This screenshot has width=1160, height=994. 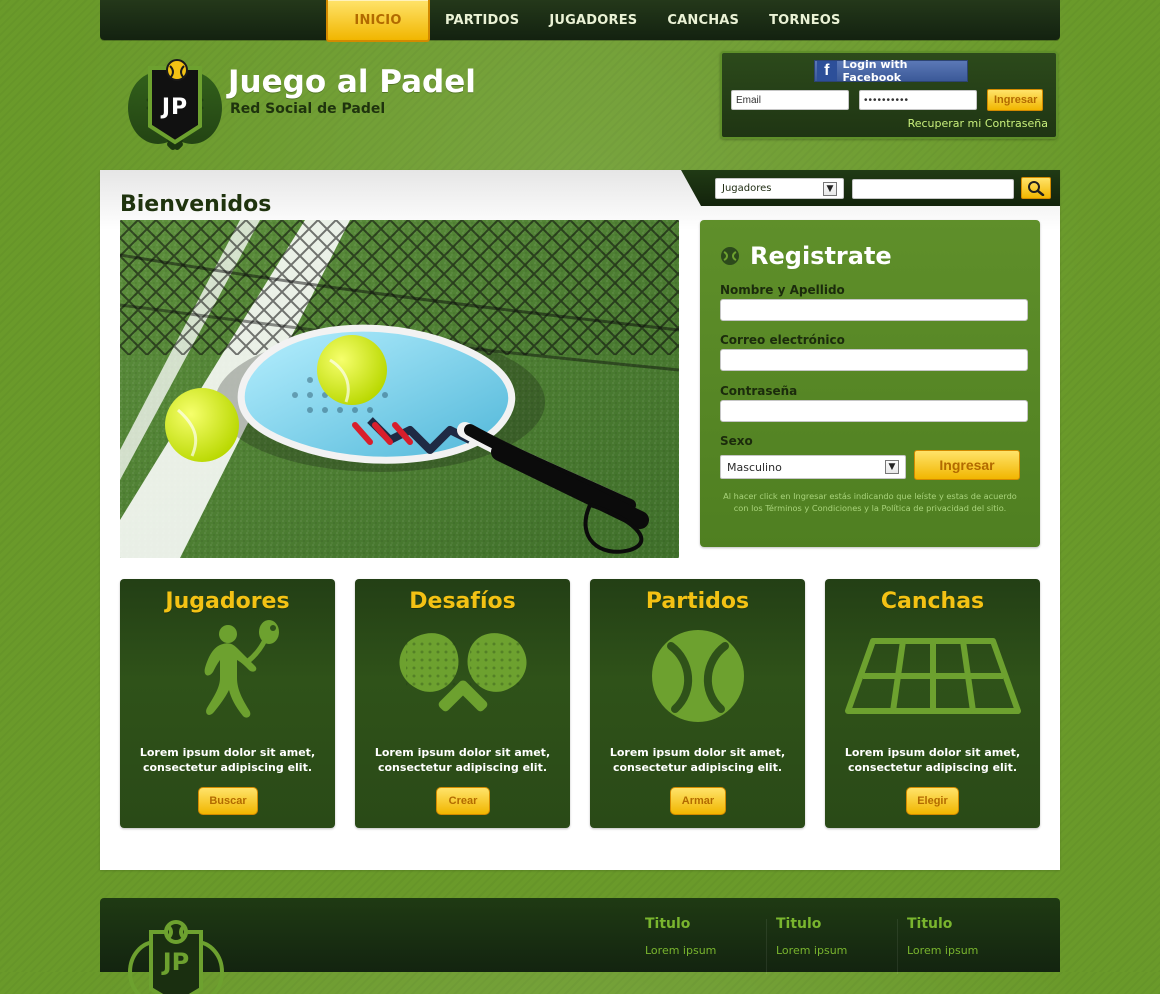 I want to click on register-email-field, so click(x=874, y=360).